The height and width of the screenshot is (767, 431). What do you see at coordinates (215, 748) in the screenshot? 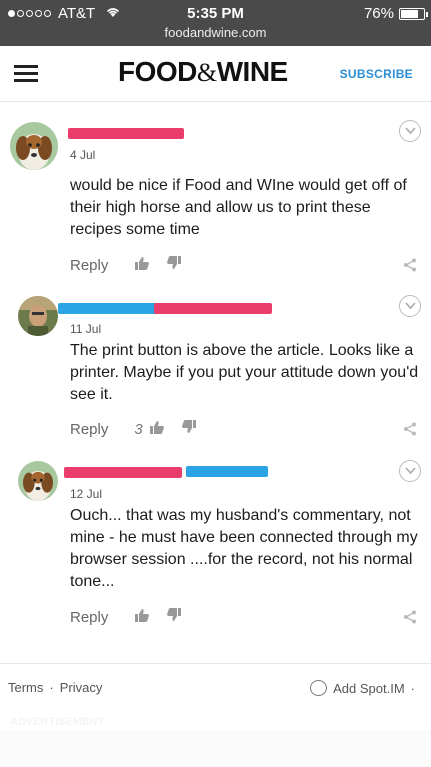
I see `ad-slot` at bounding box center [215, 748].